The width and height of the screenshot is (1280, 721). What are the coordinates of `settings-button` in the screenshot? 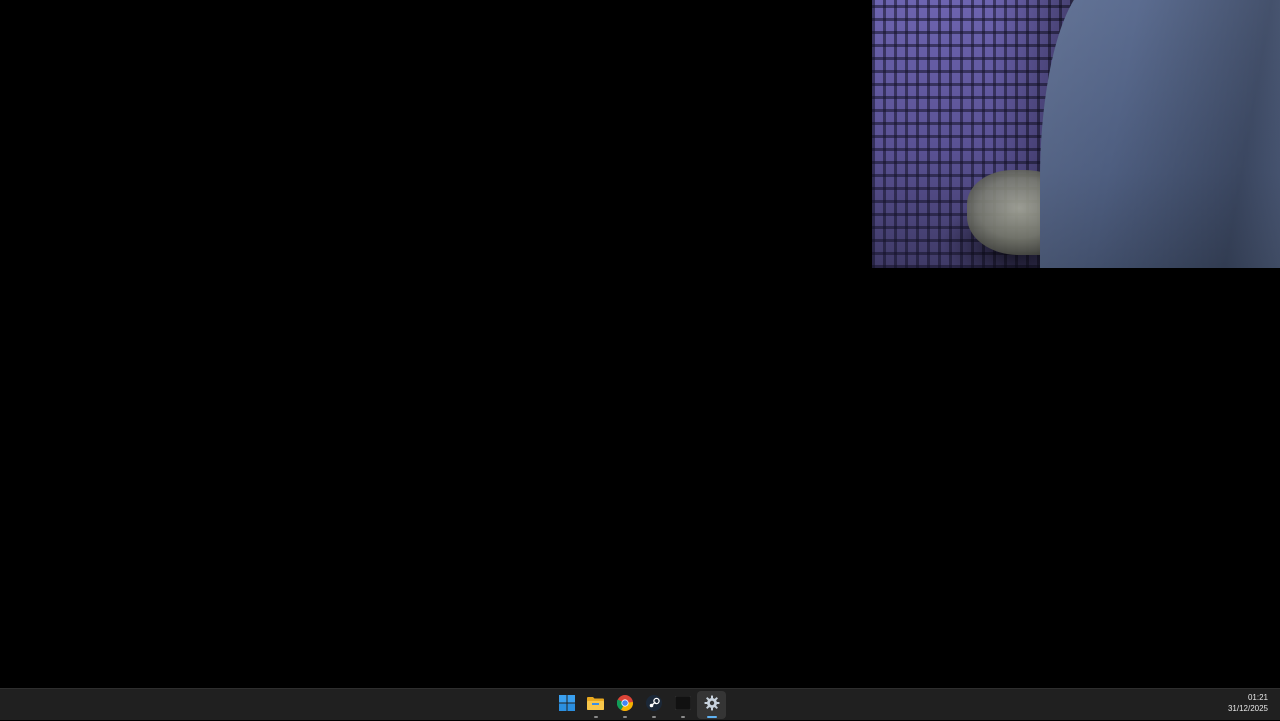 It's located at (711, 705).